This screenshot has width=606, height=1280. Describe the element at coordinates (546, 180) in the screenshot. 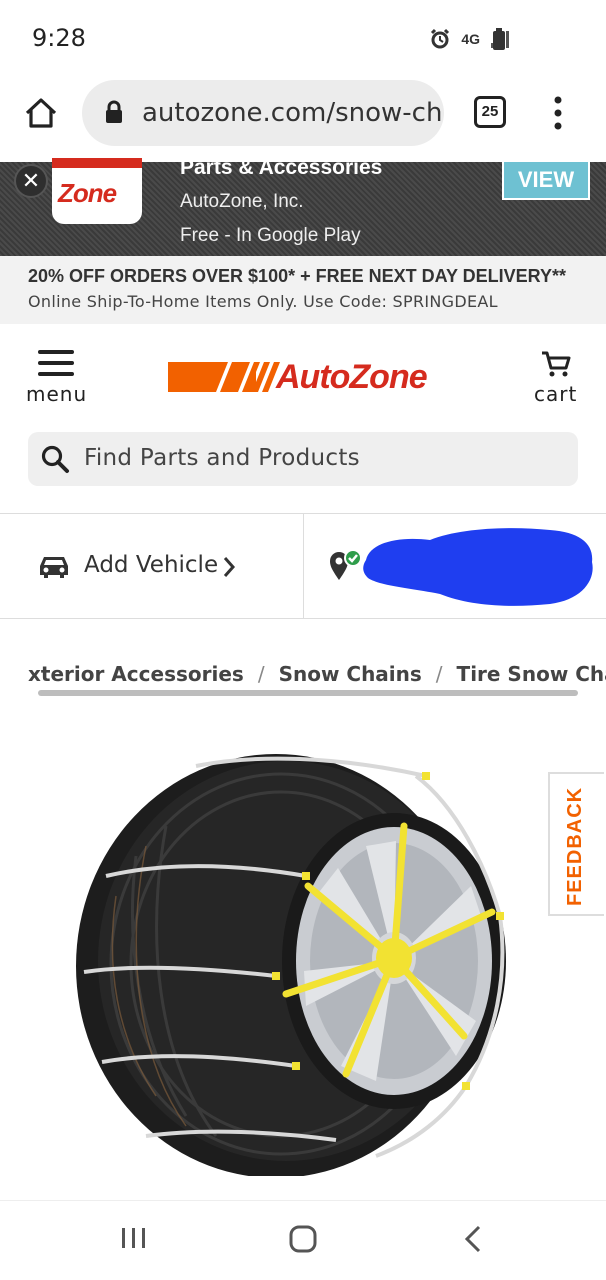

I see `view-button: VIEW` at that location.